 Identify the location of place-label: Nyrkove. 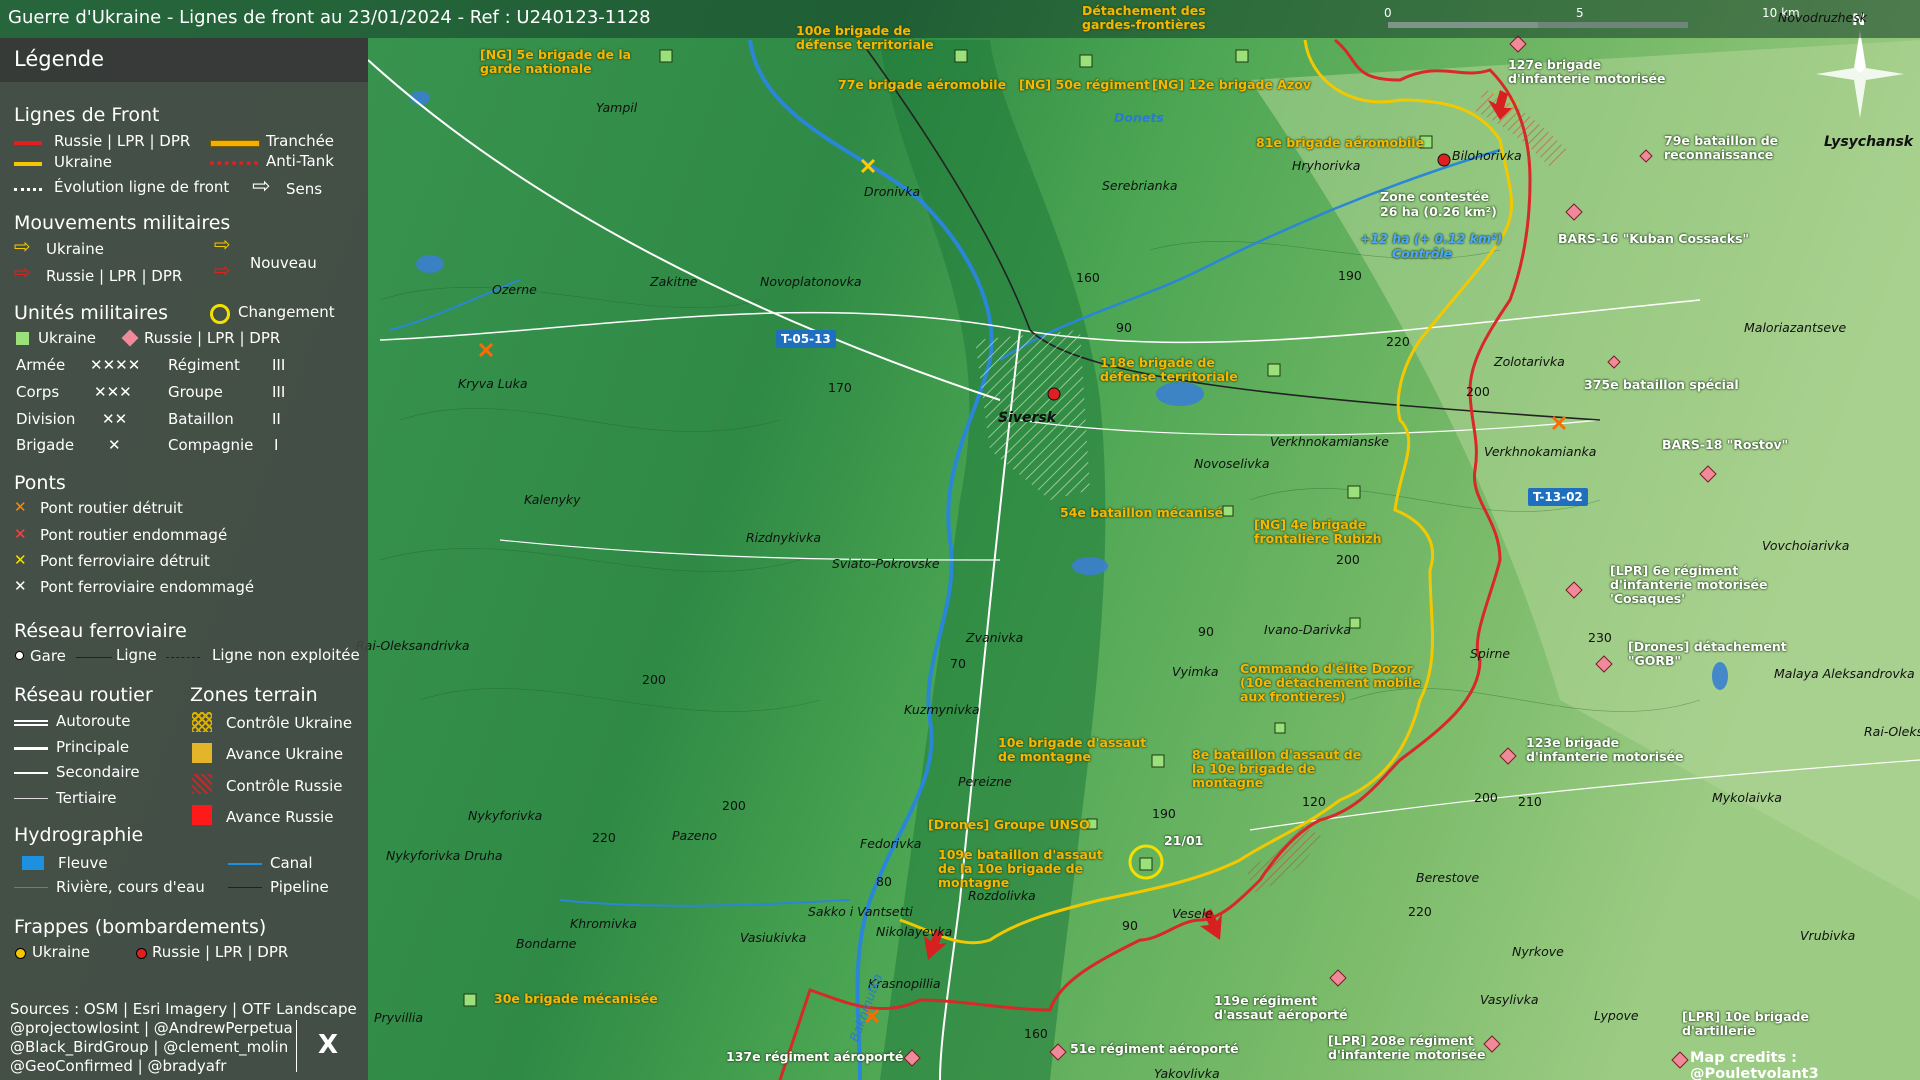
(1538, 951).